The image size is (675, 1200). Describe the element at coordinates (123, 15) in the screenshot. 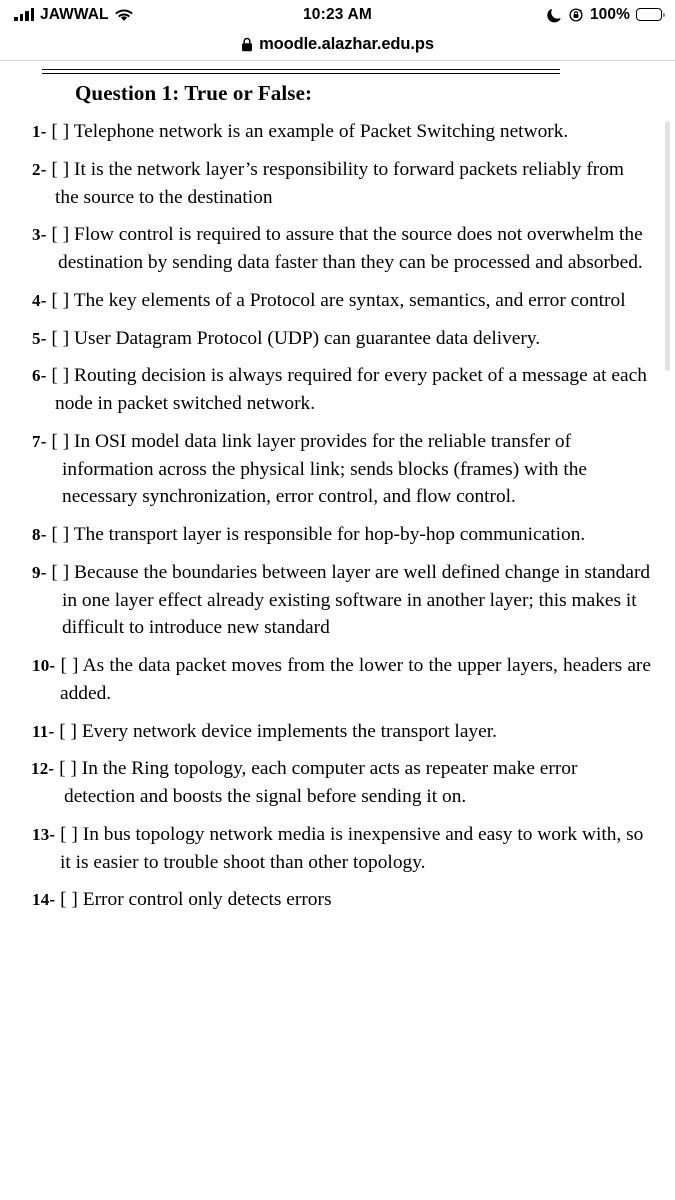

I see `wifi-icon` at that location.